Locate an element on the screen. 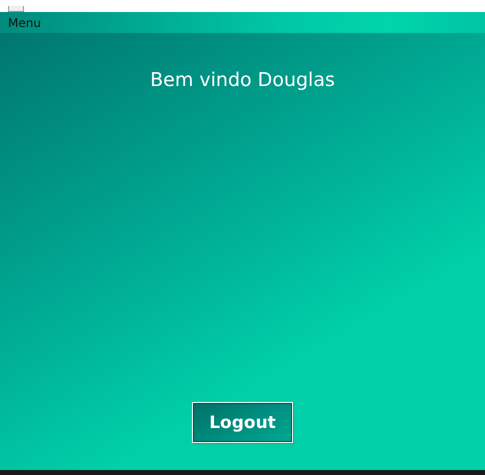 Image resolution: width=485 pixels, height=475 pixels. menu-item: Menu is located at coordinates (24, 23).